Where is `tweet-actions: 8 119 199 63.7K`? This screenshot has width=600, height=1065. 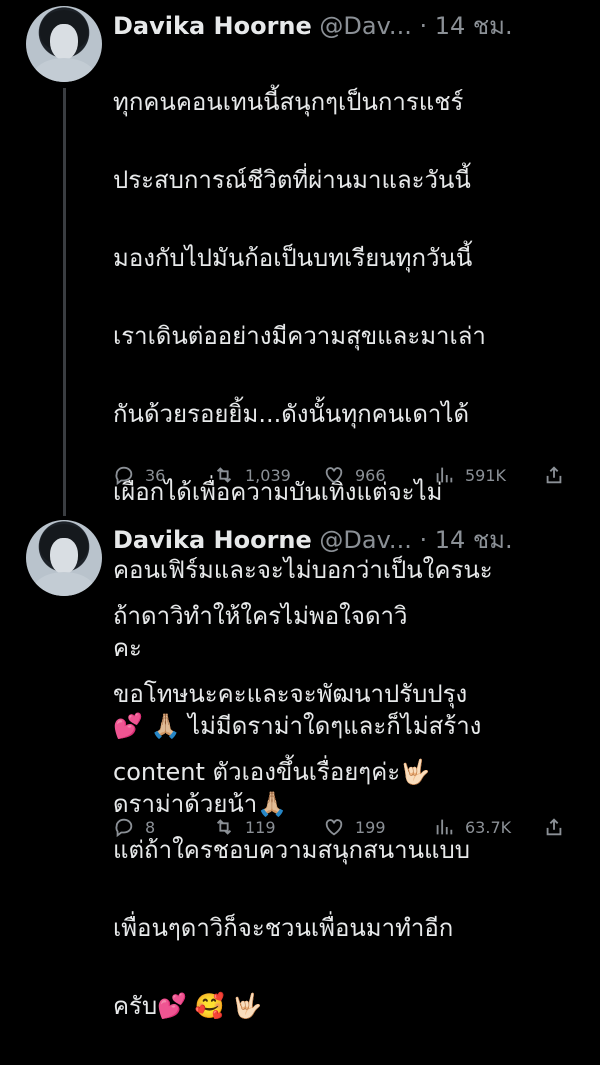
tweet-actions: 8 119 199 63.7K is located at coordinates (343, 827).